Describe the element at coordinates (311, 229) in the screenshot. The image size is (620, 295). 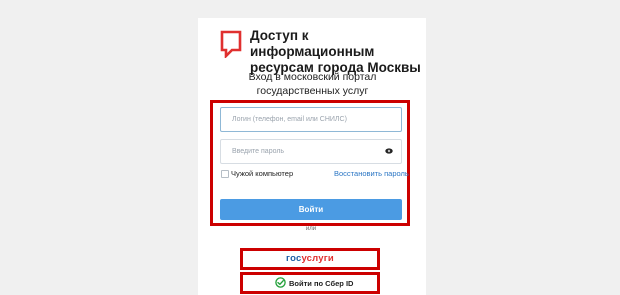
I see `or-divider: или` at that location.